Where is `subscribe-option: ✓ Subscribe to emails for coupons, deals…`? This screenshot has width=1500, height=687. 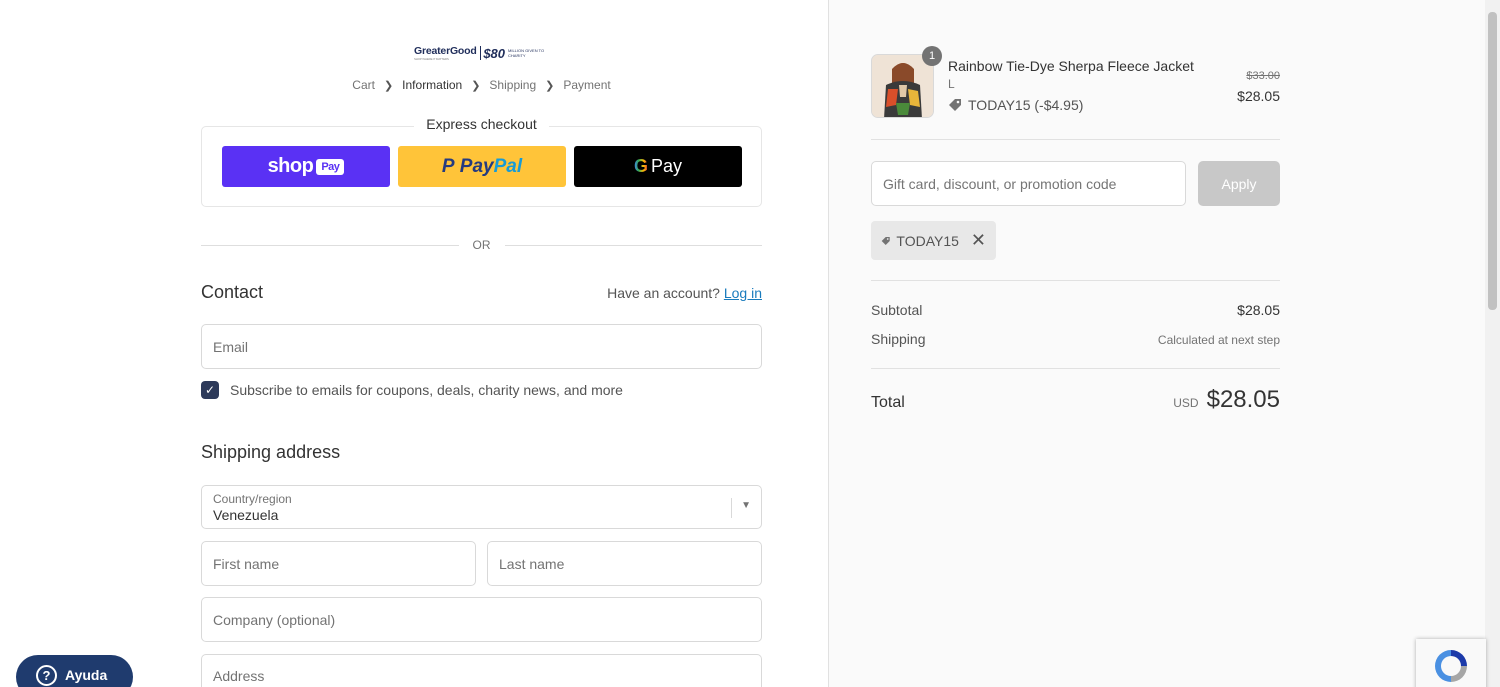
subscribe-option: ✓ Subscribe to emails for coupons, deals… is located at coordinates (412, 390).